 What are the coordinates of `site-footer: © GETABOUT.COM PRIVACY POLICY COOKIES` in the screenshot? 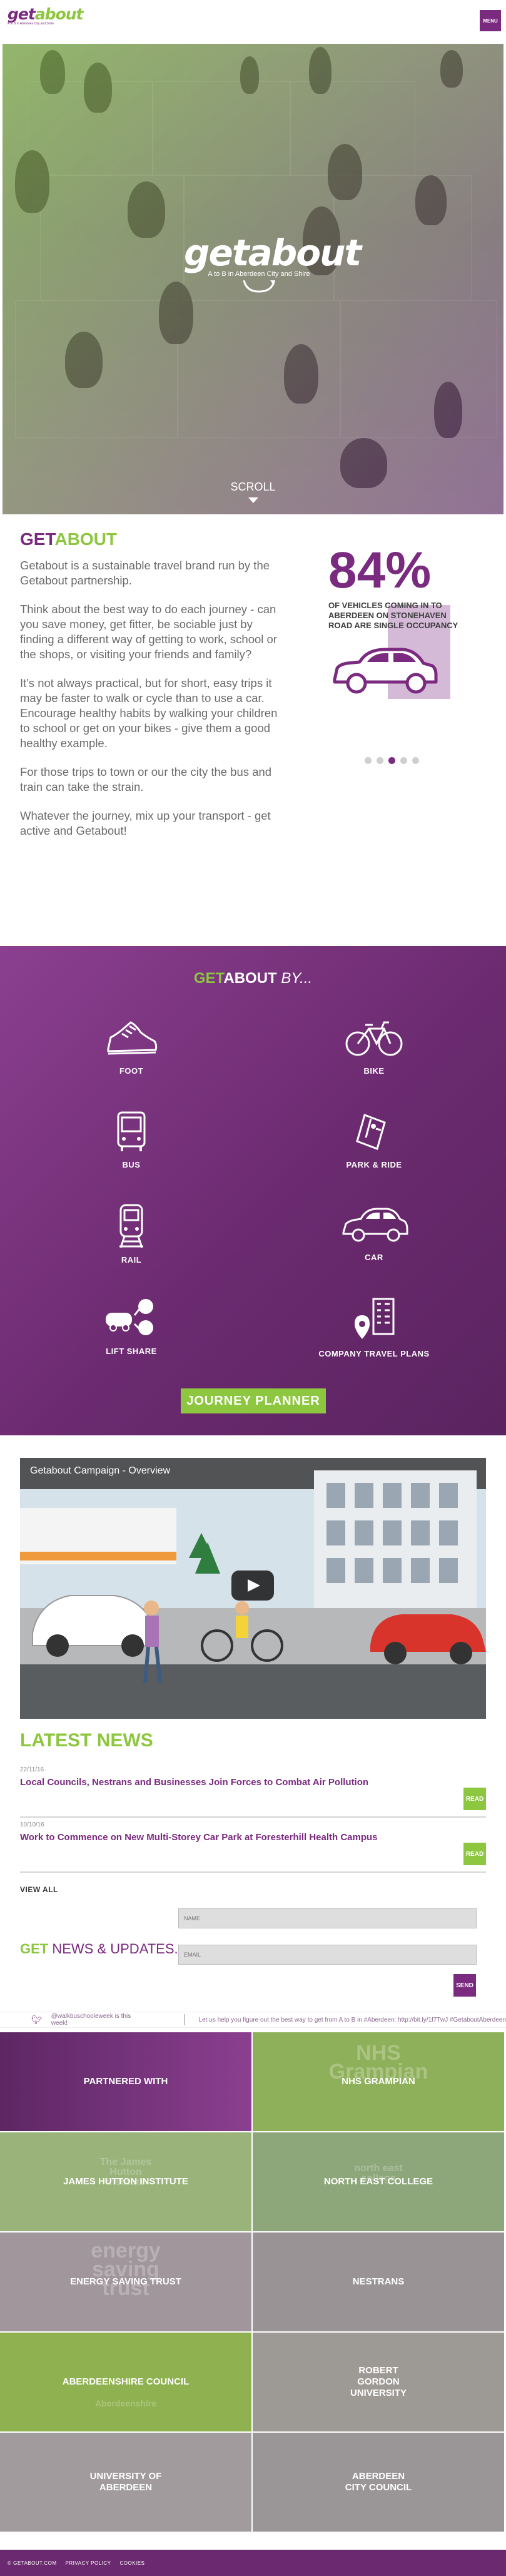 It's located at (253, 2563).